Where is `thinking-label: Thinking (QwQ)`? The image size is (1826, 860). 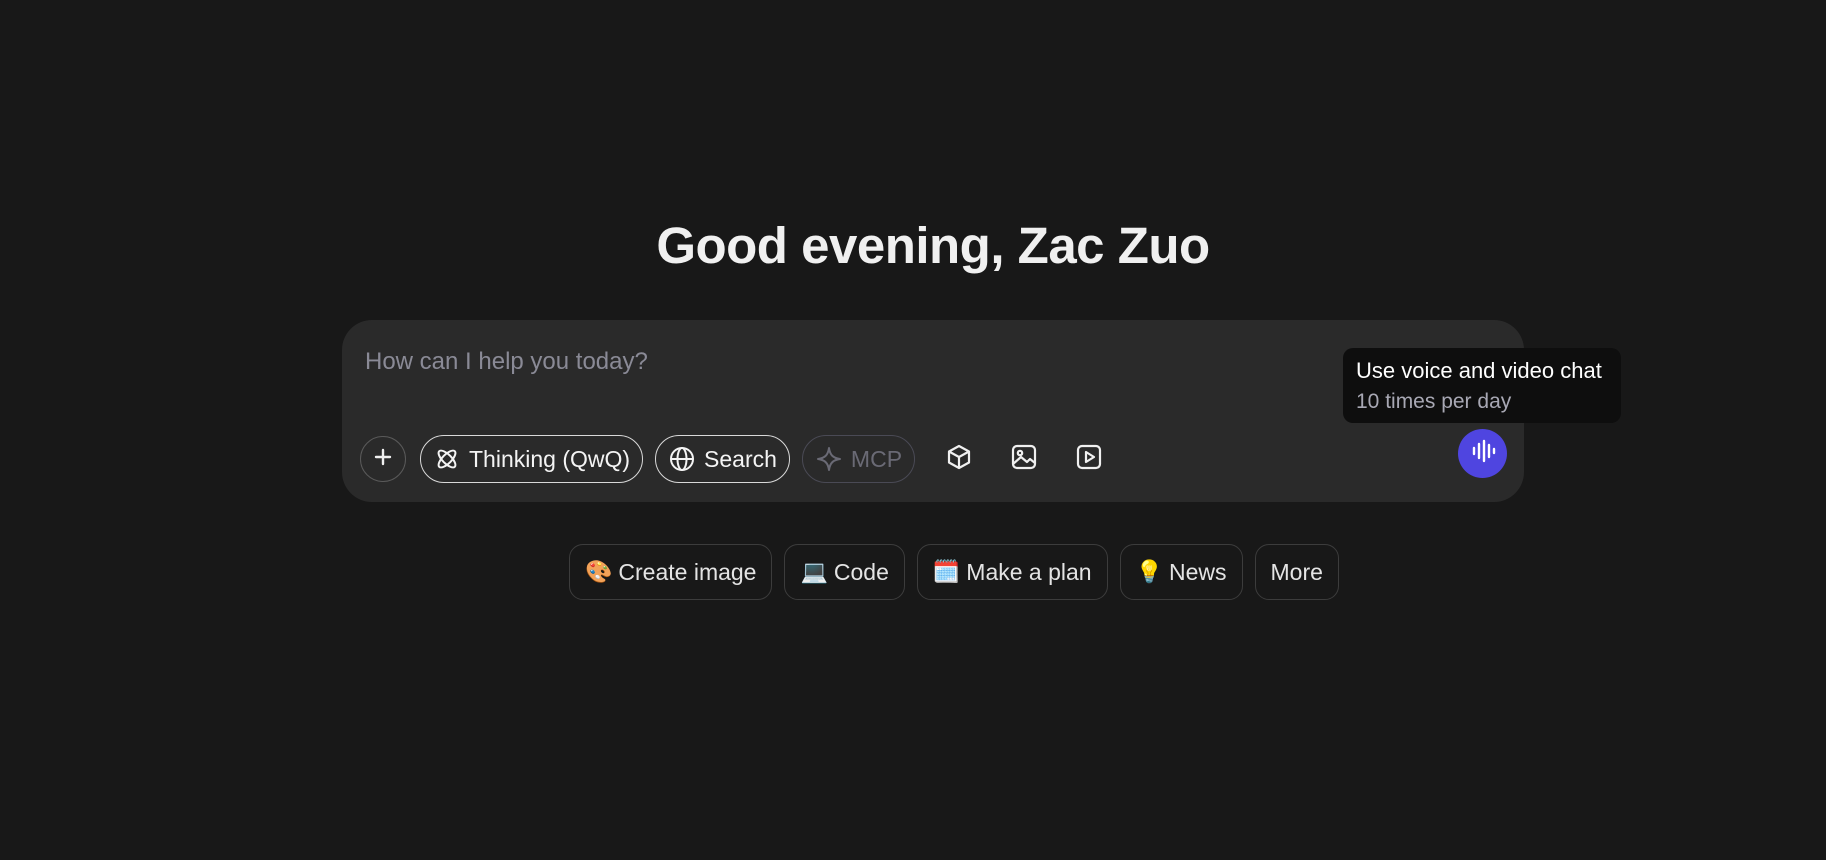 thinking-label: Thinking (QwQ) is located at coordinates (550, 458).